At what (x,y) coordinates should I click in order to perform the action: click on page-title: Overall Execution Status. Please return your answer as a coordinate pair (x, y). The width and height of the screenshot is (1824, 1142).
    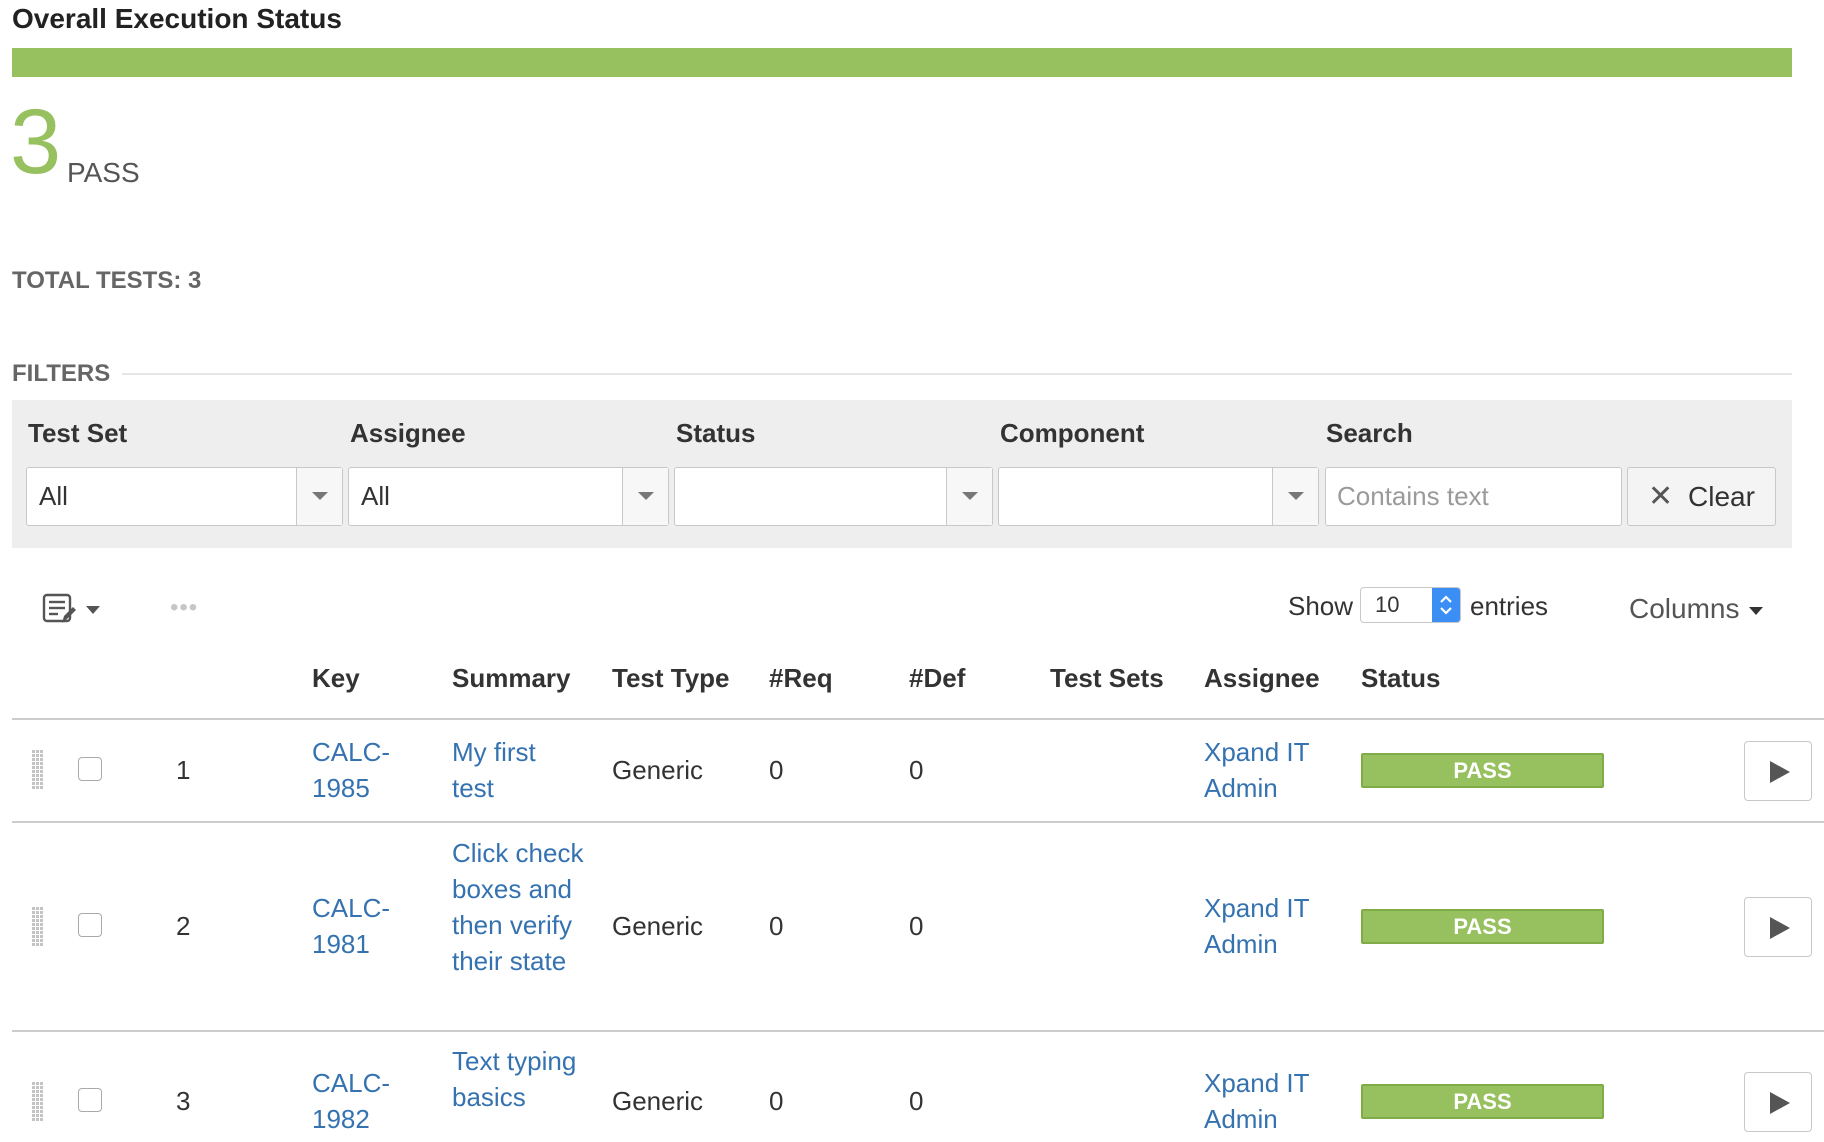
    Looking at the image, I should click on (177, 18).